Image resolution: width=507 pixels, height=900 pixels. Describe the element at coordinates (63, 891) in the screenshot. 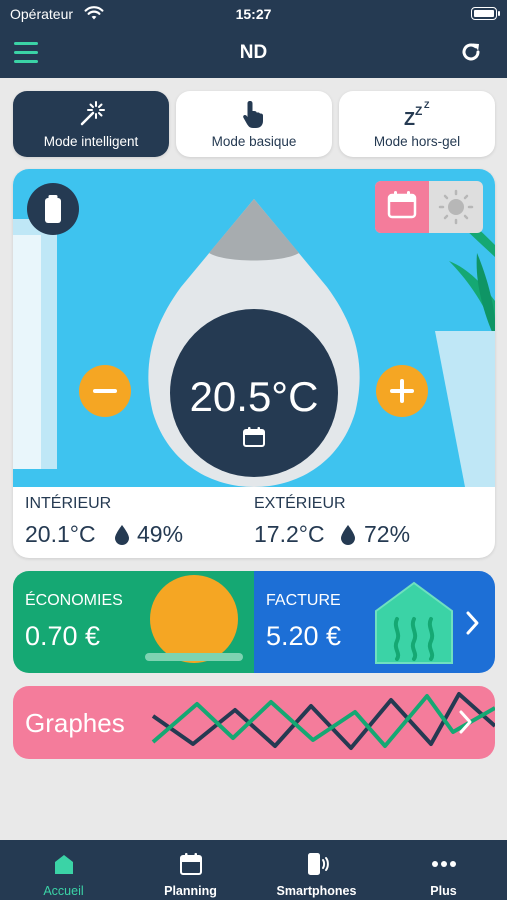

I see `tab-accueil-label: Accueil` at that location.